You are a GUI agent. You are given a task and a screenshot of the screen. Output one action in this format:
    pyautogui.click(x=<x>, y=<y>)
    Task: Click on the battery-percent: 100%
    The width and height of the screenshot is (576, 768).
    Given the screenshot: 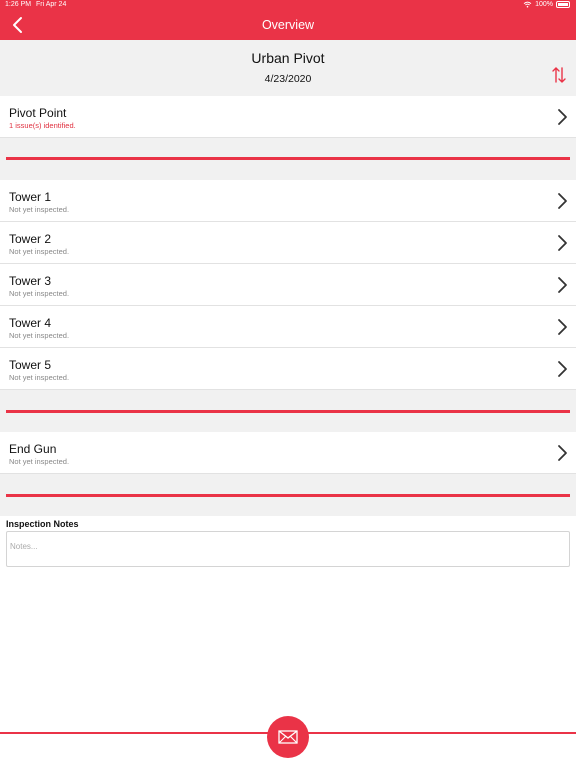 What is the action you would take?
    pyautogui.click(x=544, y=4)
    